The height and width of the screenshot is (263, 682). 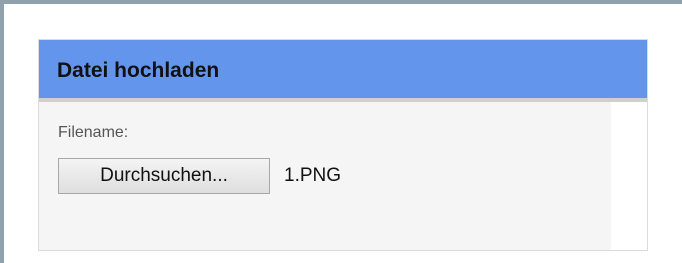 I want to click on filename-label: Filename:, so click(x=93, y=132).